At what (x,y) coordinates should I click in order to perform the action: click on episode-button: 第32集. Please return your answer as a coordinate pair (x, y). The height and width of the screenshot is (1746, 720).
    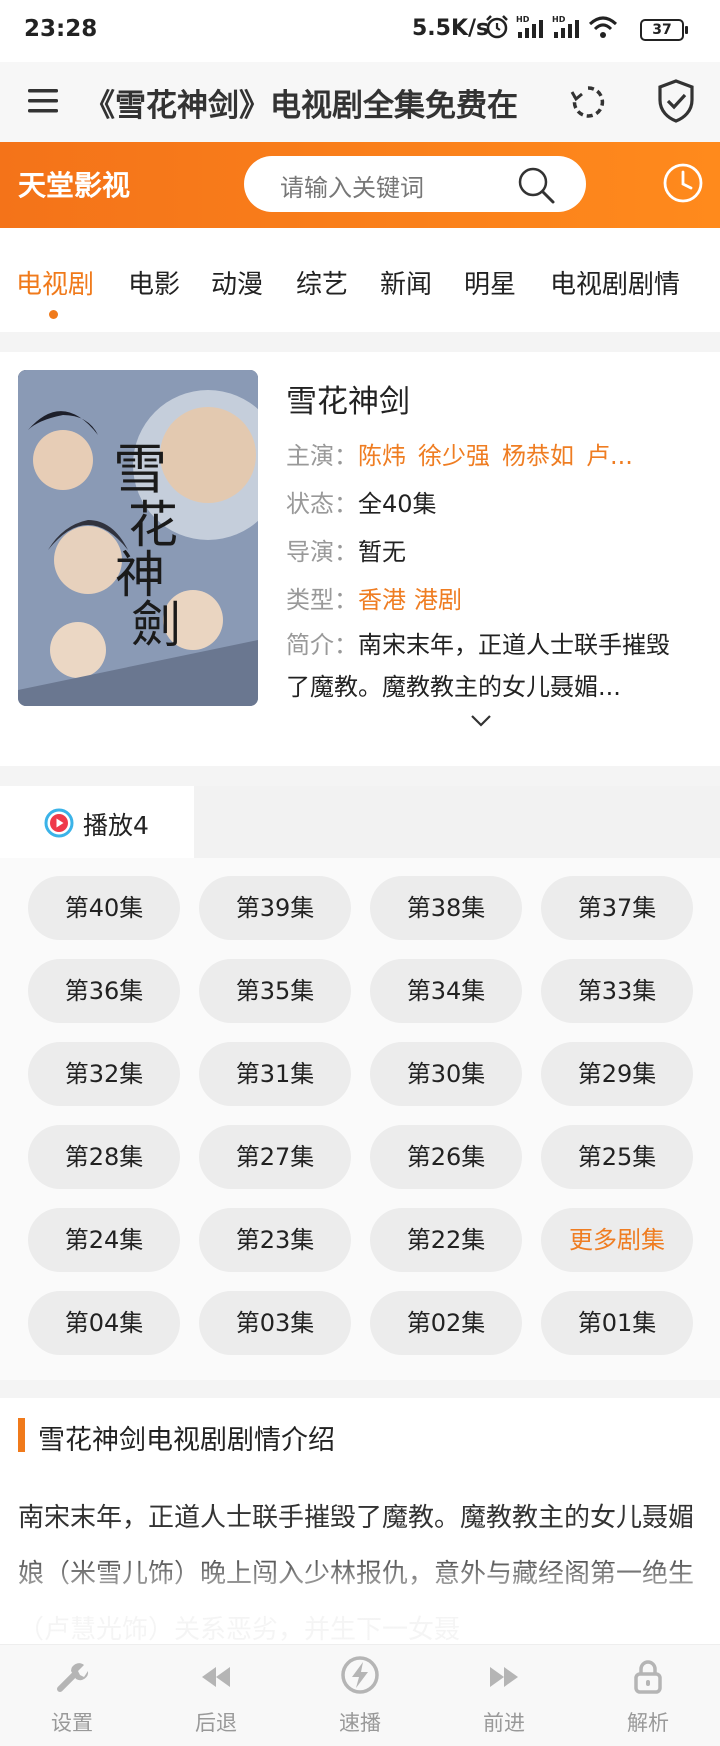
    Looking at the image, I should click on (104, 1074).